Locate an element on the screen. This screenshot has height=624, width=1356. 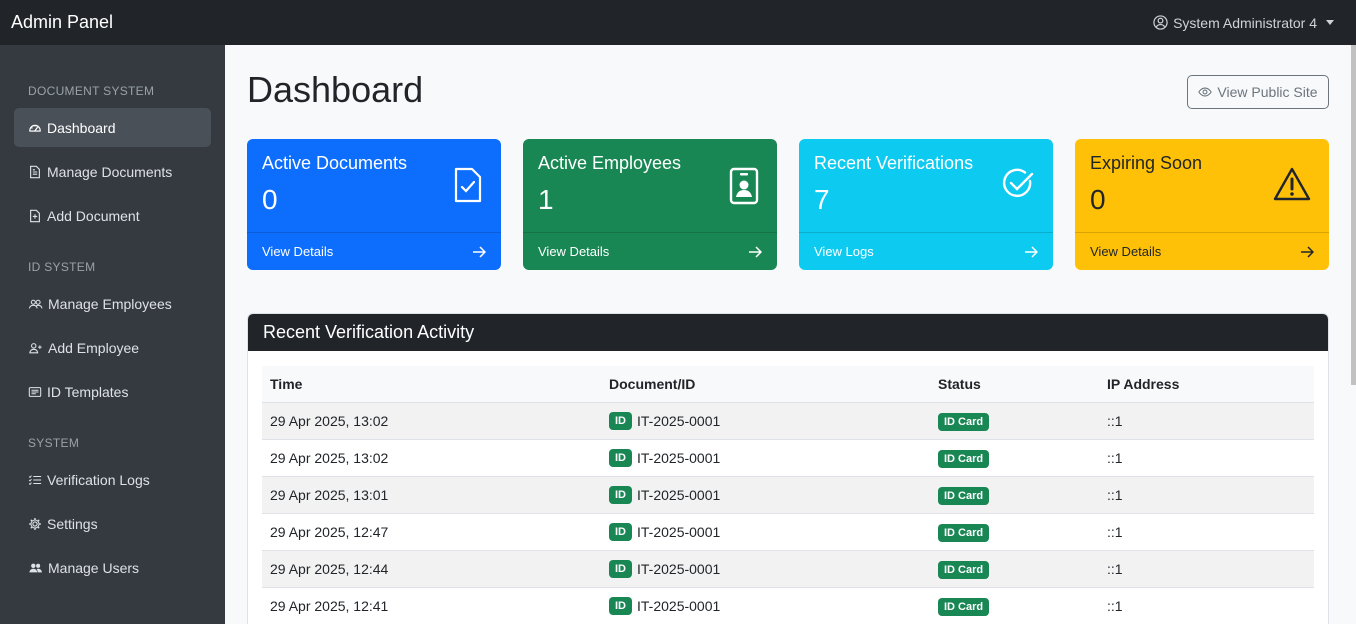
file-text-icon is located at coordinates (35, 171).